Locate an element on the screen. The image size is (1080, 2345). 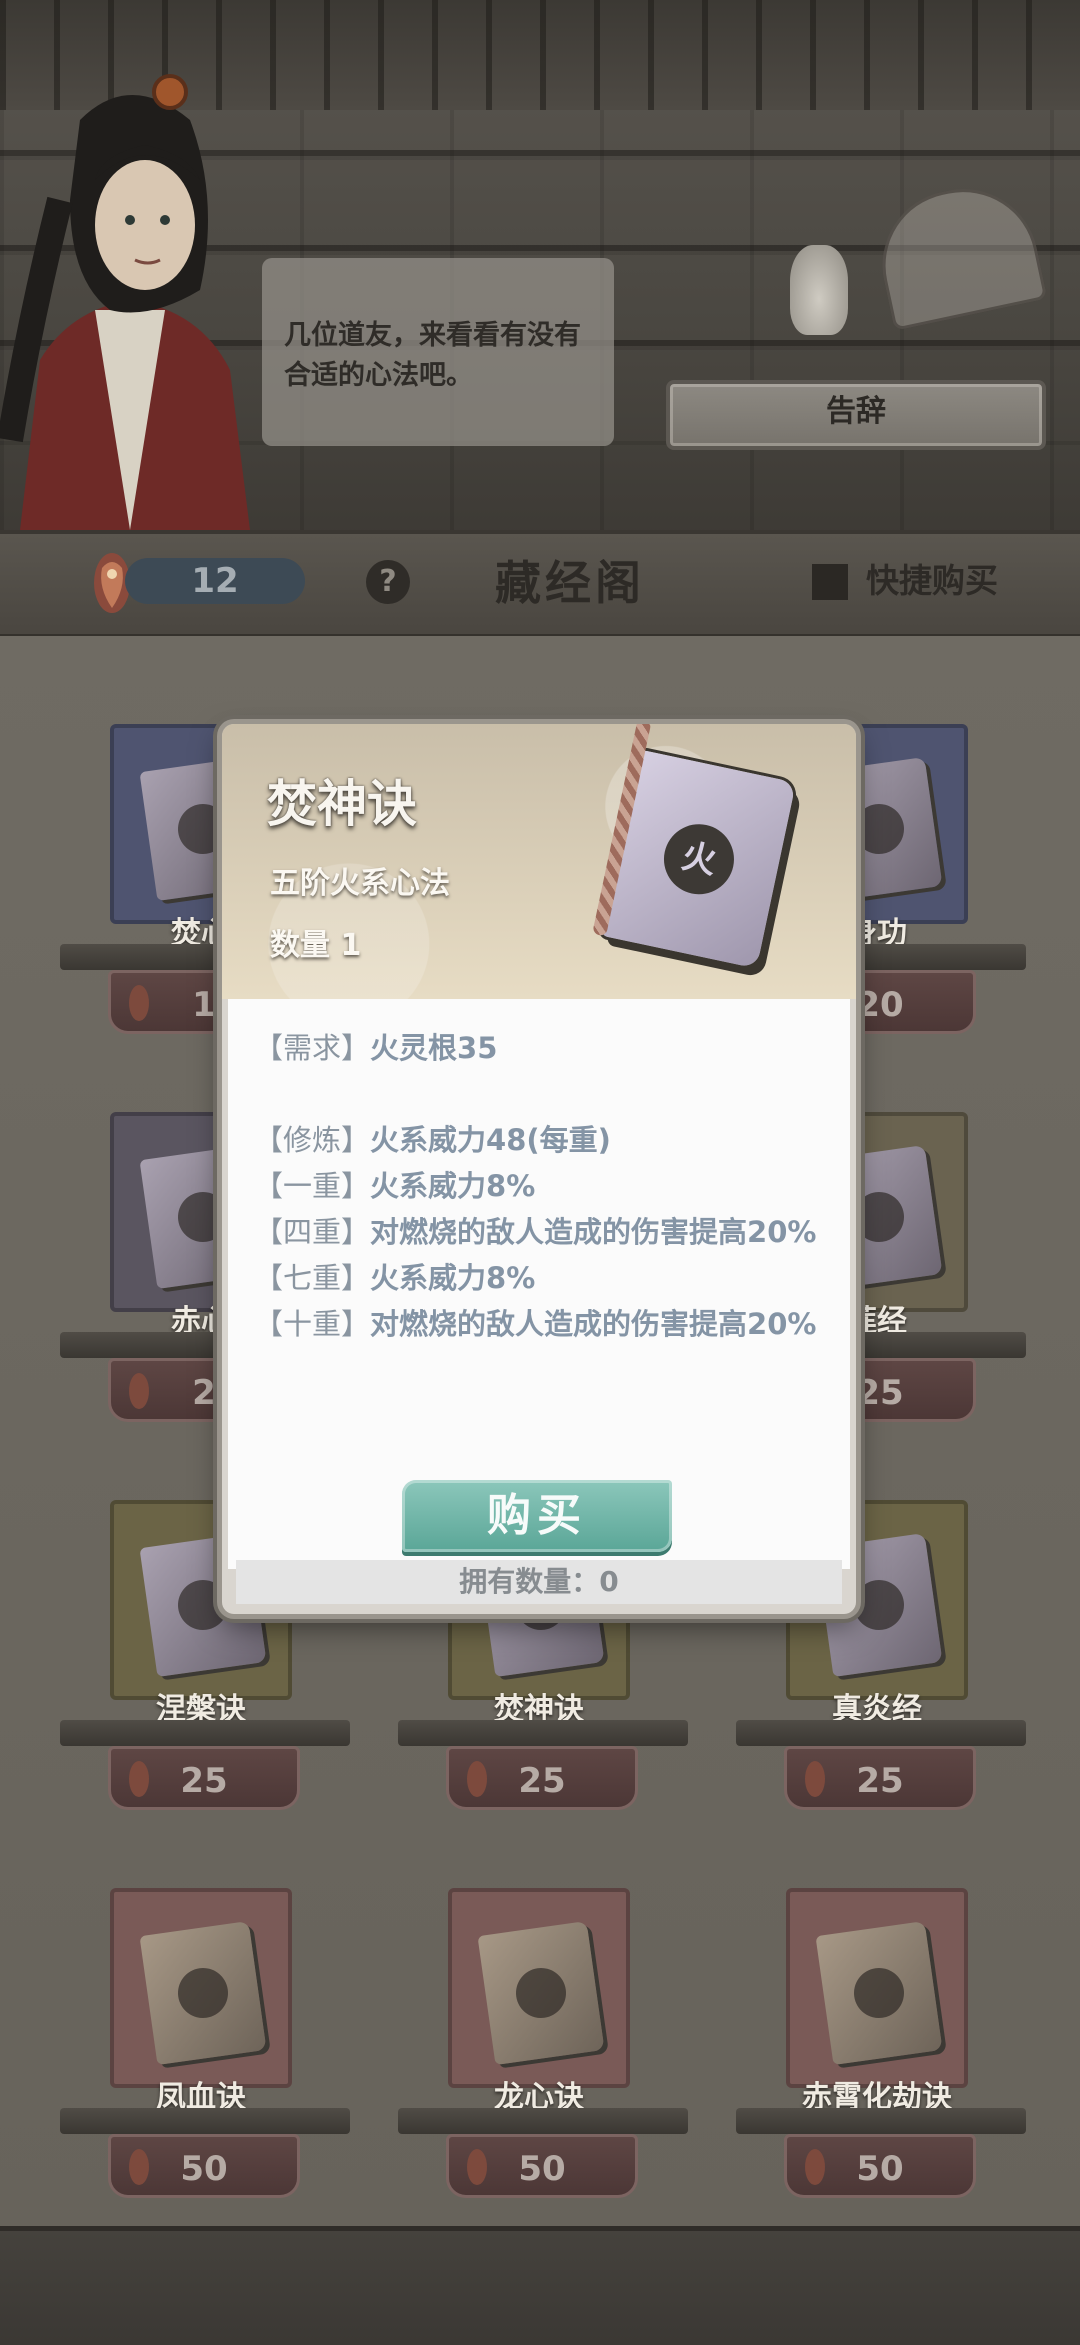
desc-line: 【四重】对燃烧的敌人造成的伤害提高20% is located at coordinates (535, 1232).